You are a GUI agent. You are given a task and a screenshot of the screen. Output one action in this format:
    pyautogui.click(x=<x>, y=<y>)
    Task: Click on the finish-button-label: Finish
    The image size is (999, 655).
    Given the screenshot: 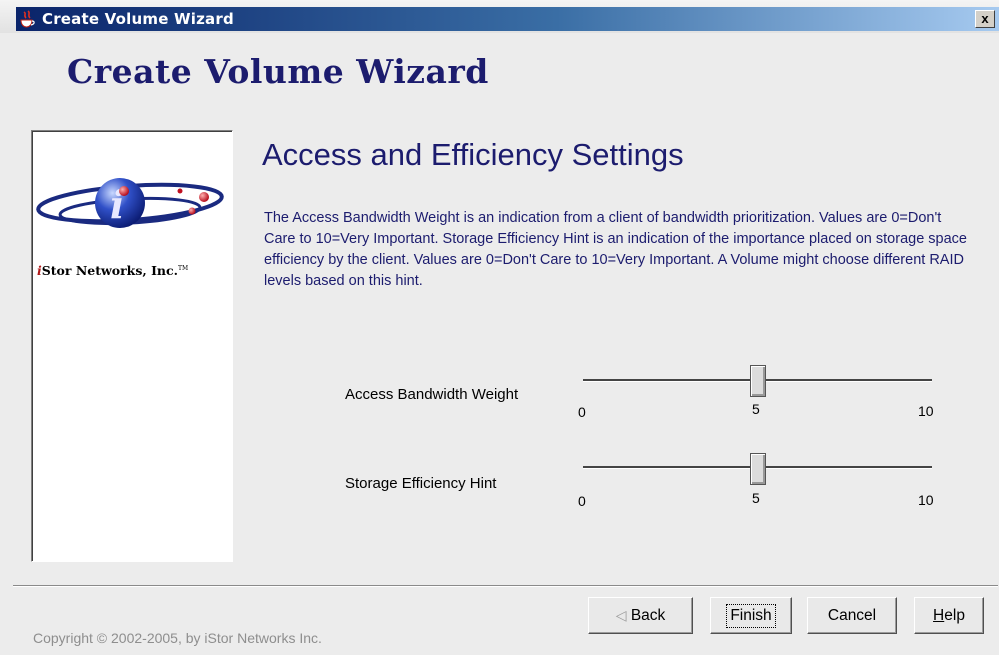 What is the action you would take?
    pyautogui.click(x=751, y=616)
    